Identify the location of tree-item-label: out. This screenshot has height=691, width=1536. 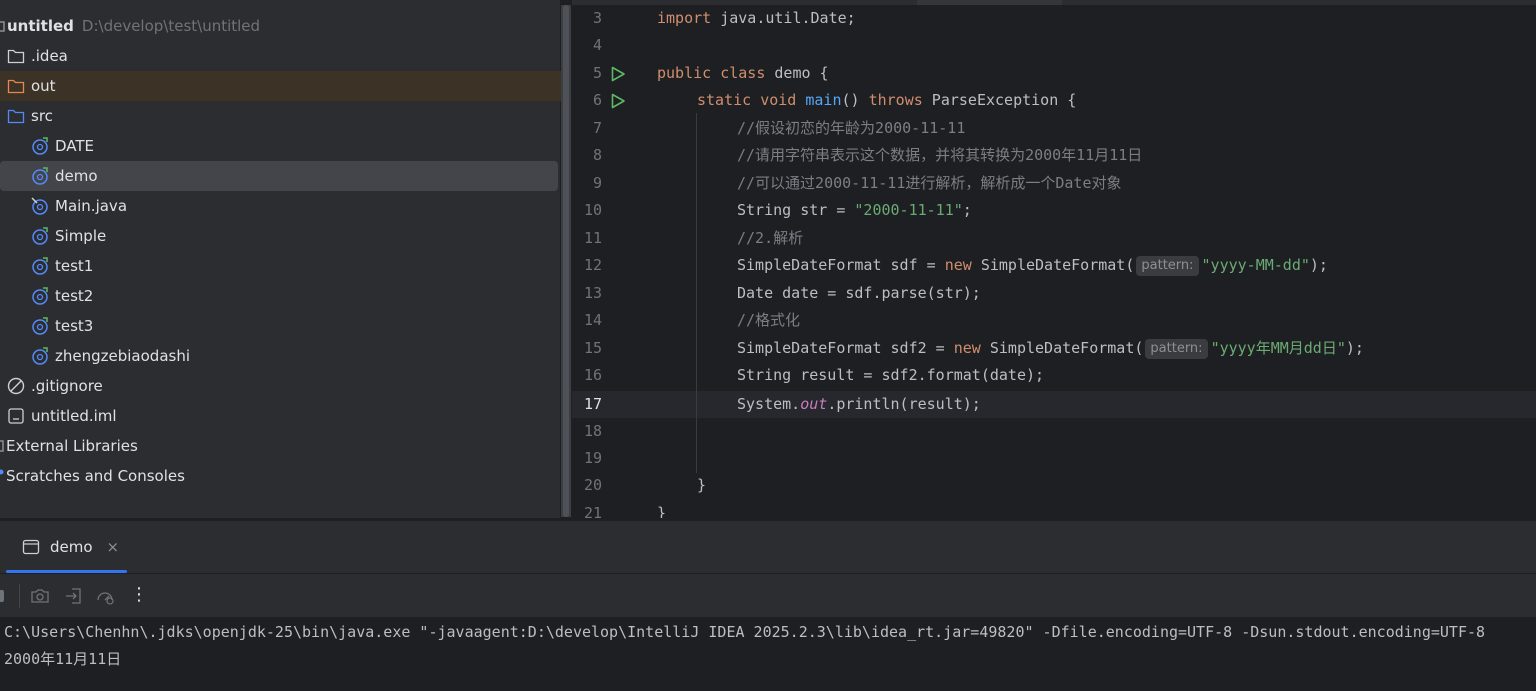
(43, 86).